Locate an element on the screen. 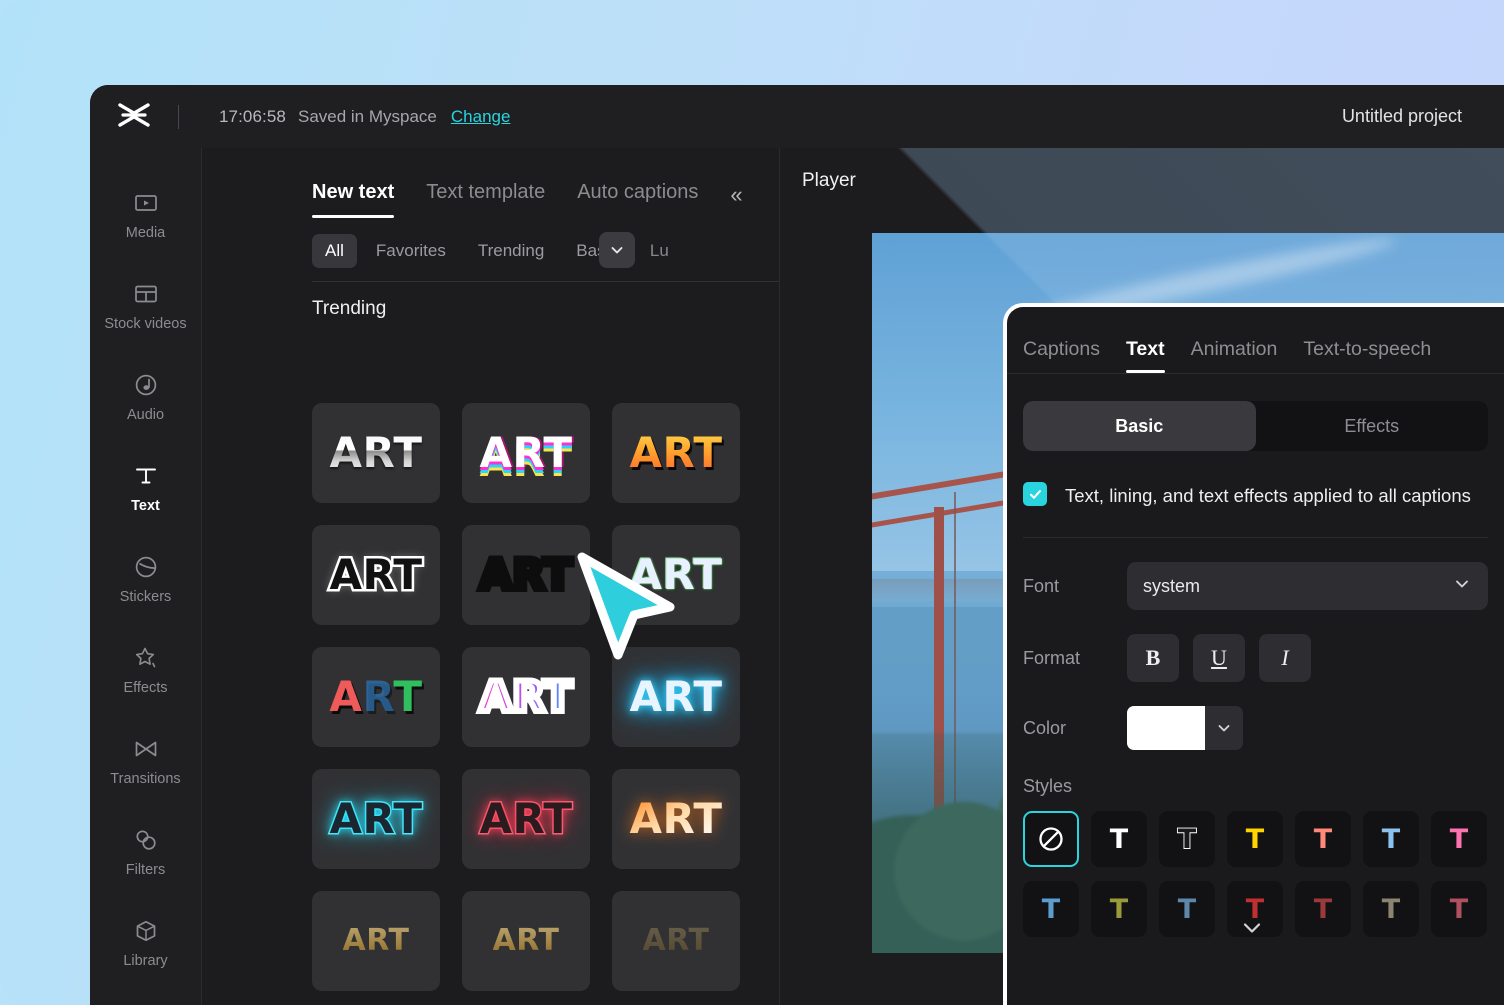 This screenshot has height=1005, width=1504. text-panel-divider is located at coordinates (545, 281).